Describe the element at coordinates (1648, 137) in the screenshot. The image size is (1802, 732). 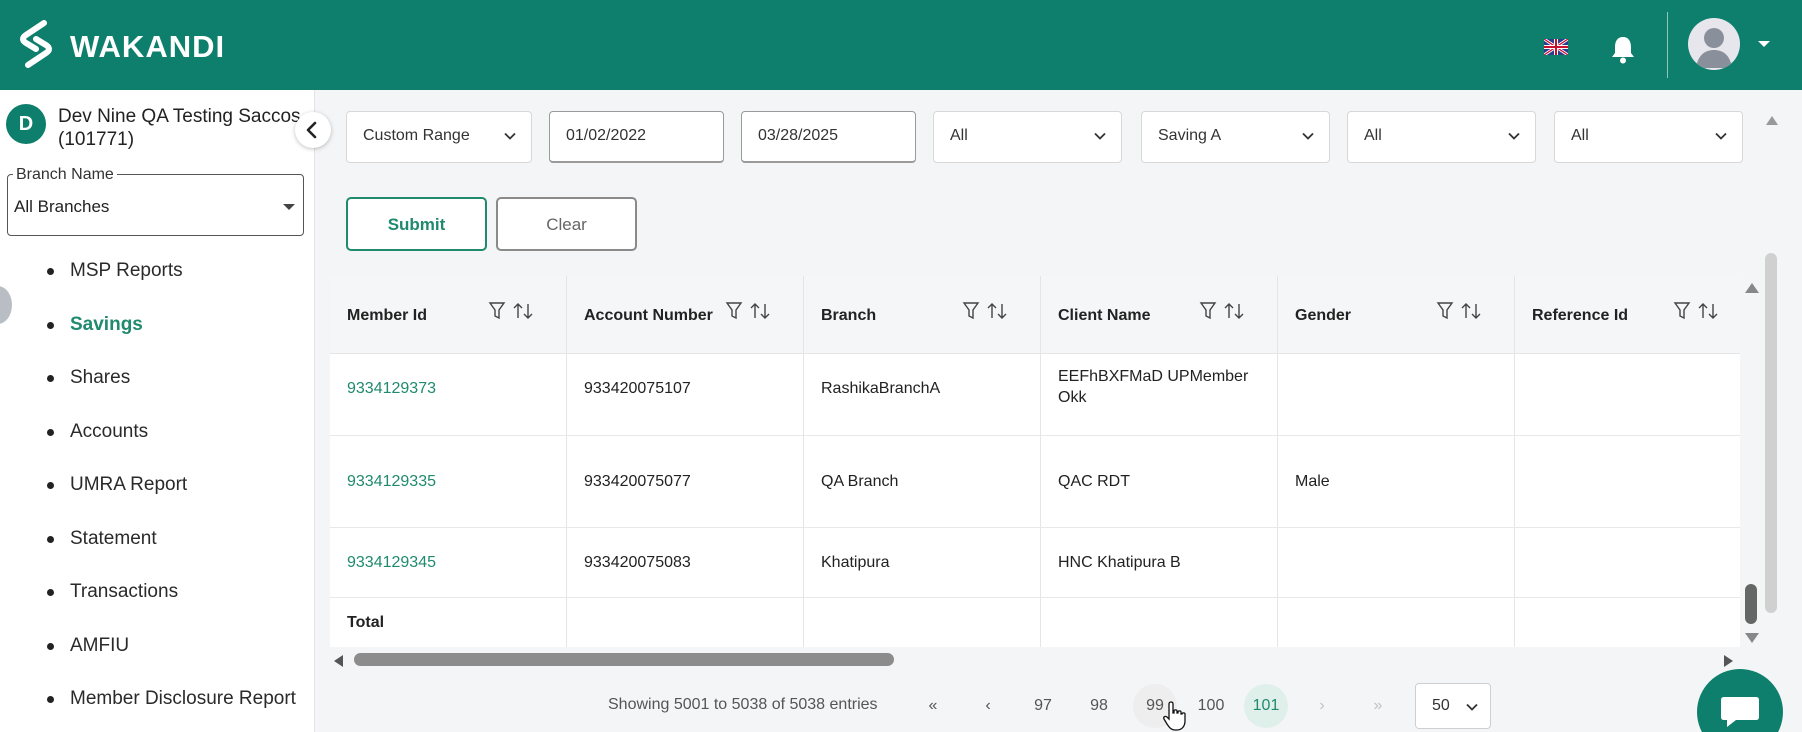
I see `filter-select-6: All` at that location.